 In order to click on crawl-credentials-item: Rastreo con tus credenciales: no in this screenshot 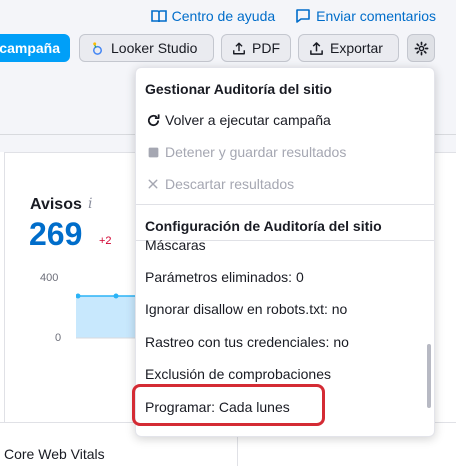, I will do `click(281, 342)`.